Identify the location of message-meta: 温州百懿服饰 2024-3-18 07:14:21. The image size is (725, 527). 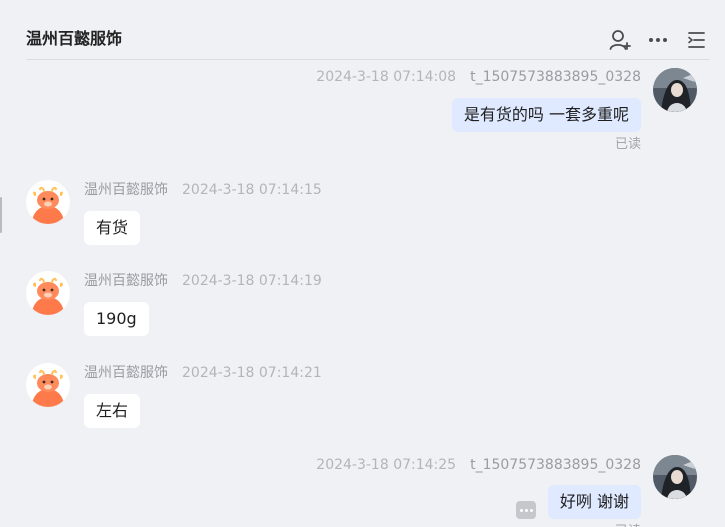
(203, 373).